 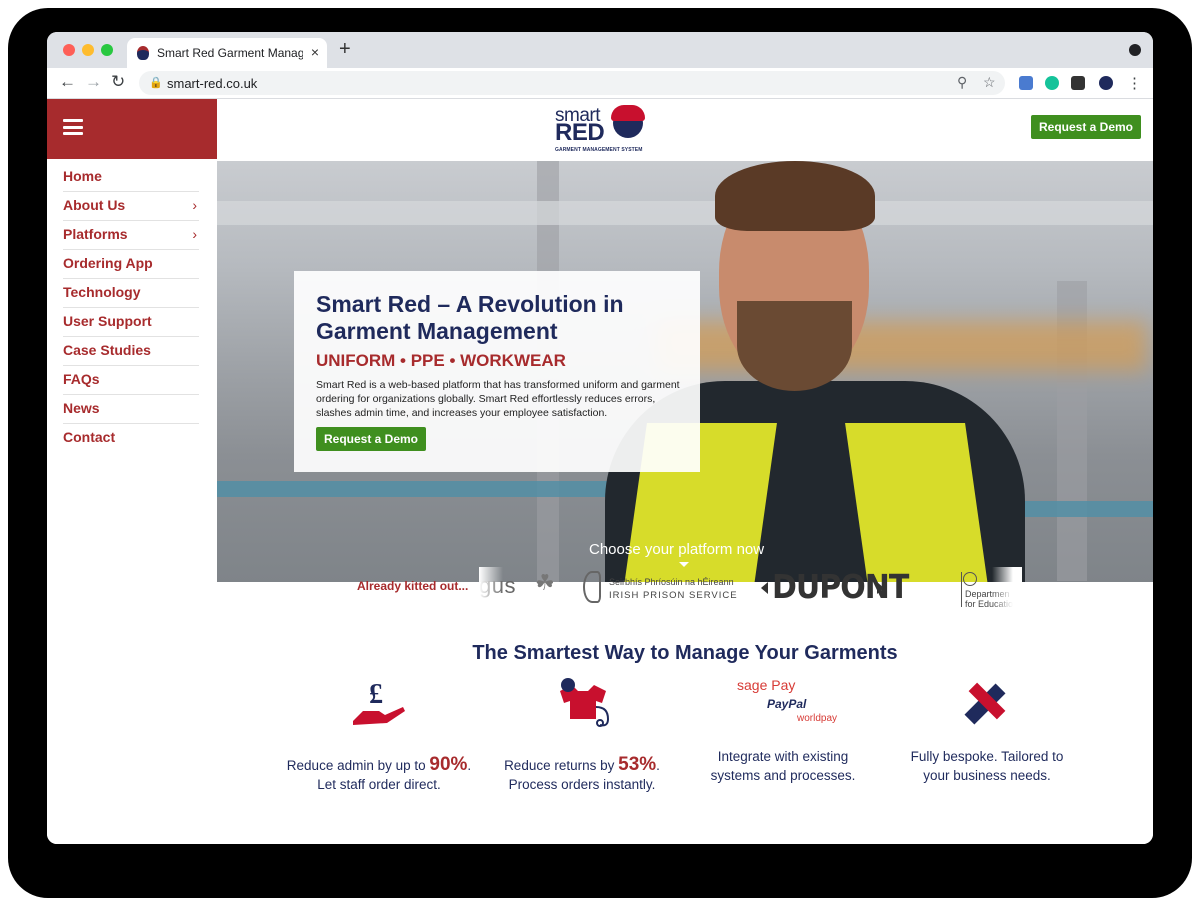 I want to click on sidebar-item-label: Technology, so click(x=102, y=292).